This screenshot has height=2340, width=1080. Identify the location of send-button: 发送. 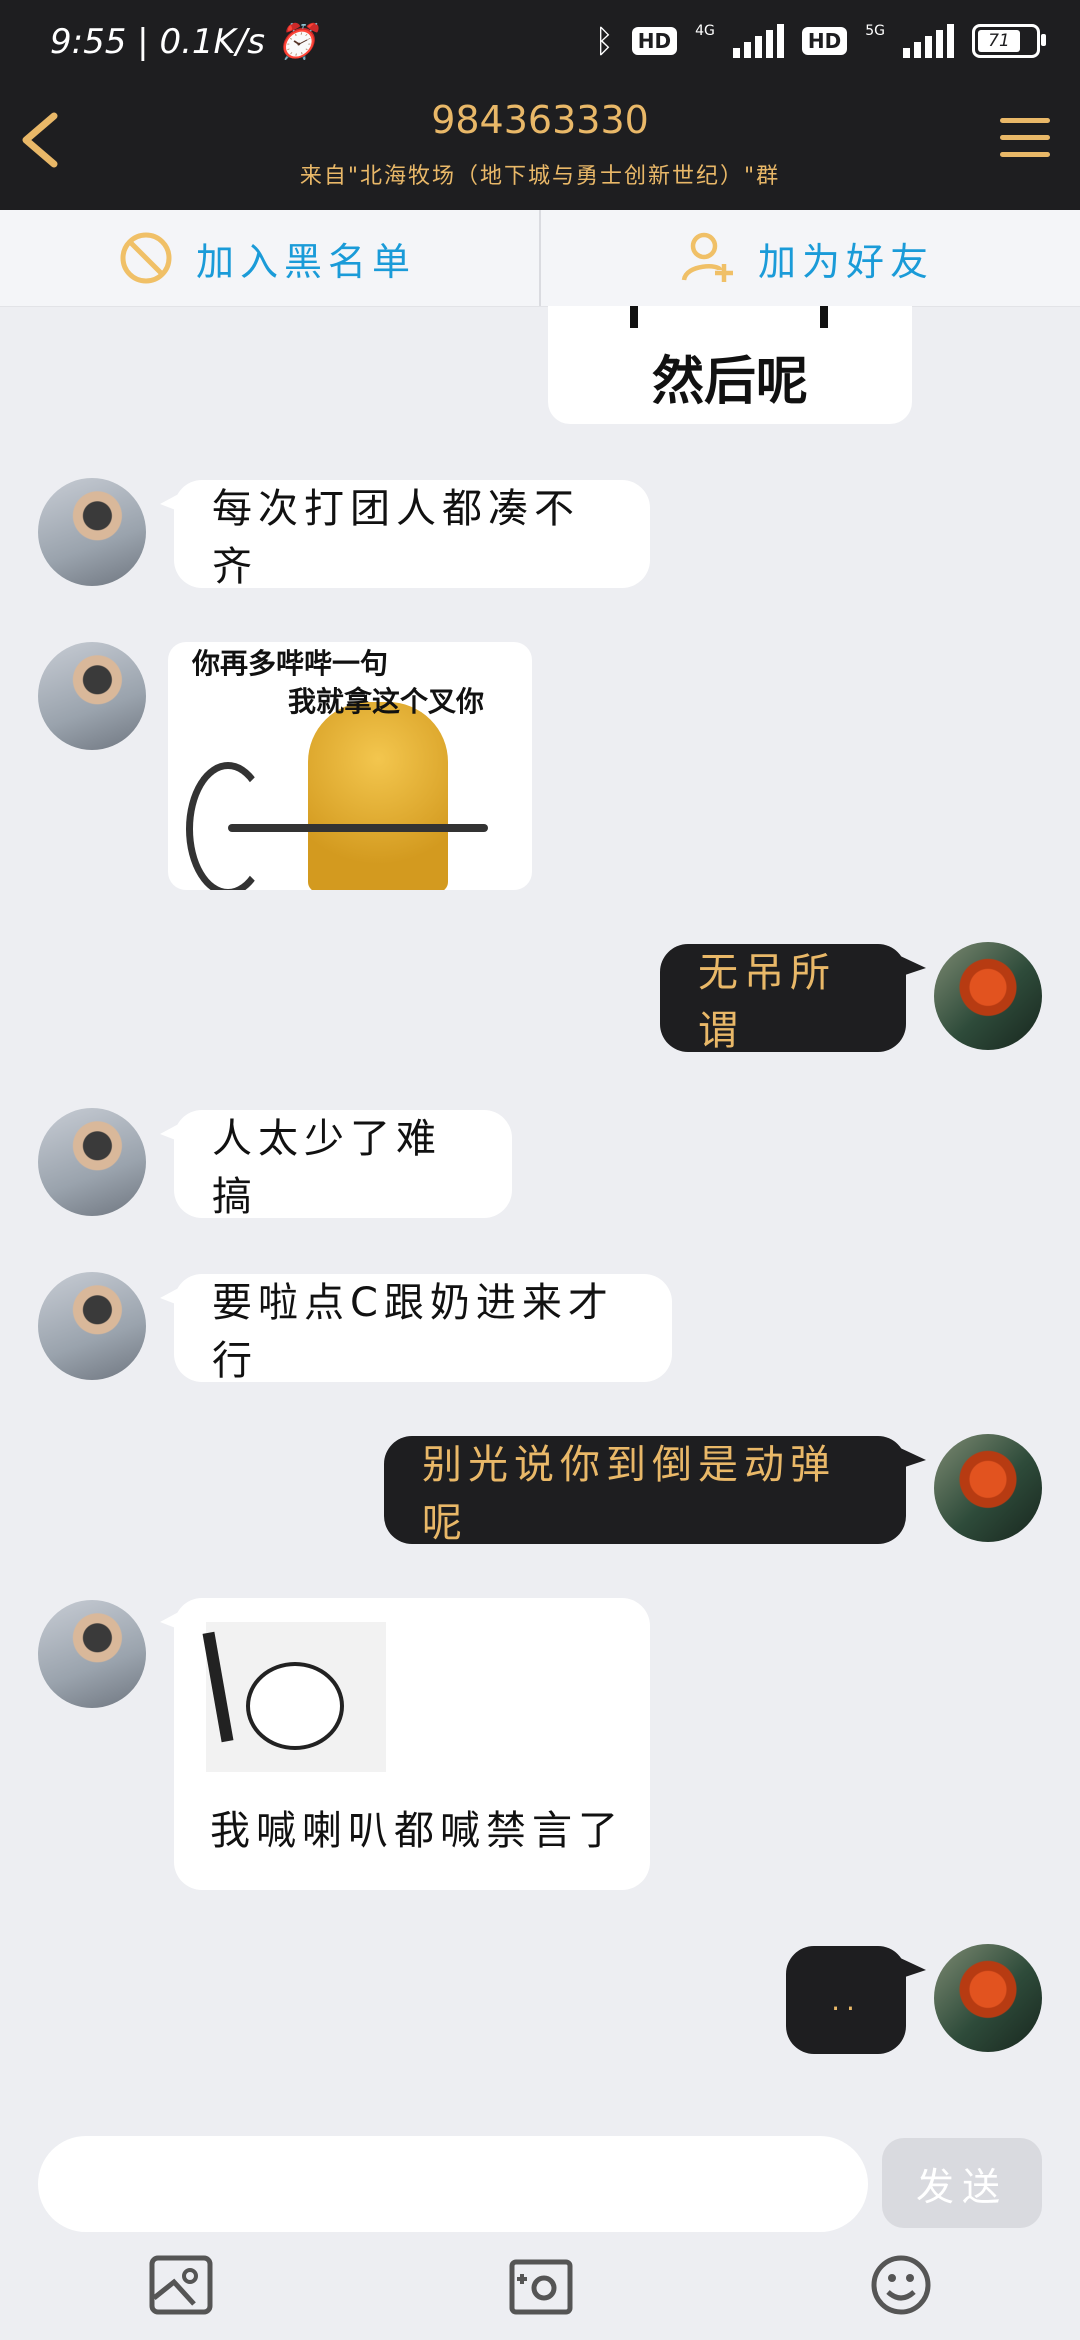
(962, 2183).